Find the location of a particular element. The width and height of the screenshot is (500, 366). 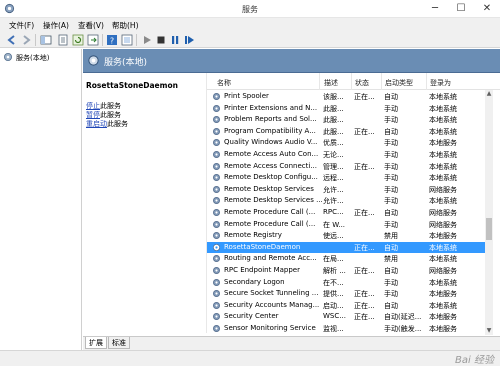

column-header-description: 描述 is located at coordinates (331, 83).